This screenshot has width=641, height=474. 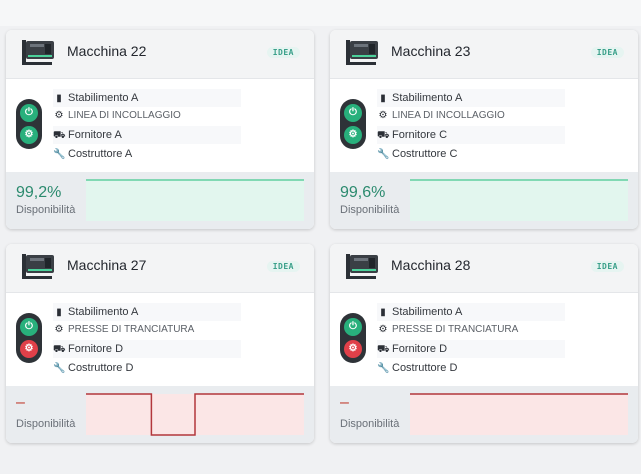 What do you see at coordinates (484, 268) in the screenshot?
I see `card-header: Macchina 28 IDEA` at bounding box center [484, 268].